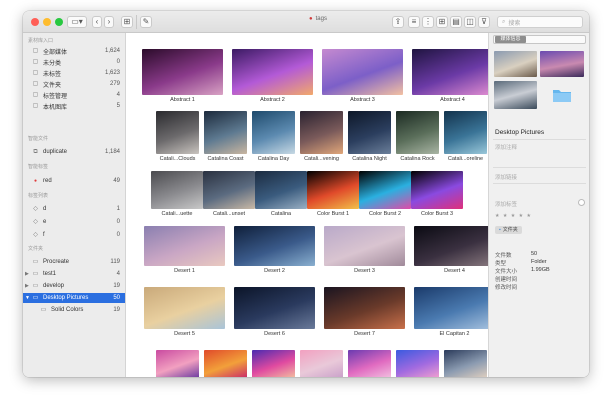 This screenshot has width=612, height=406. I want to click on sidebar-item: ▢ 全部媒体 1,624, so click(74, 51).